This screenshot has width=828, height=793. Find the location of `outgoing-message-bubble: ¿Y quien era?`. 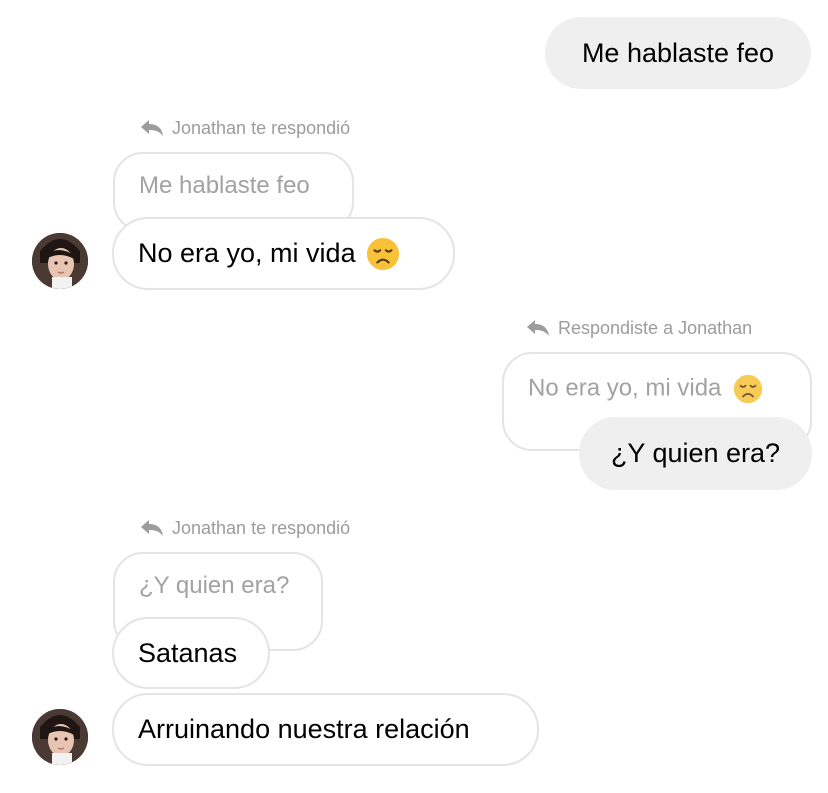

outgoing-message-bubble: ¿Y quien era? is located at coordinates (695, 453).